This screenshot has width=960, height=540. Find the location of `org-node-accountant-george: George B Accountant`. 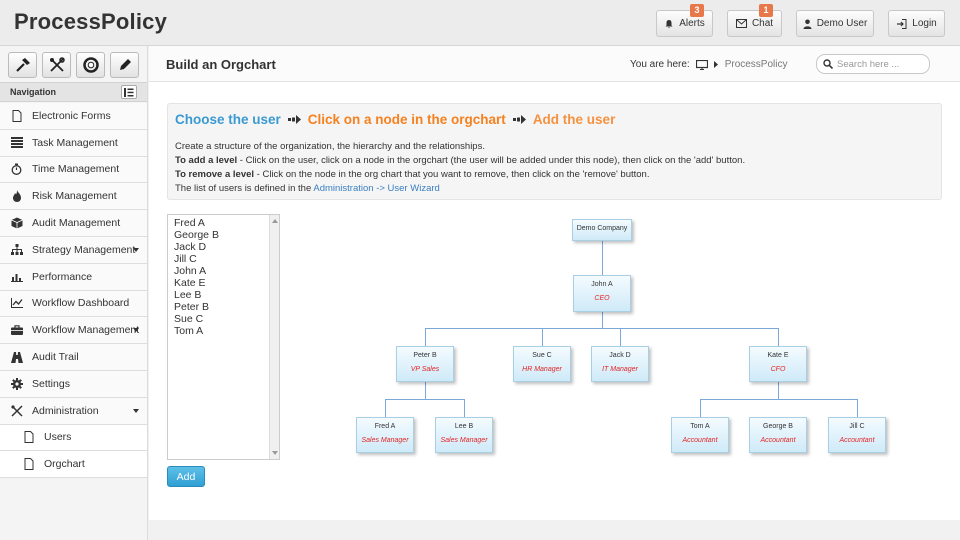

org-node-accountant-george: George B Accountant is located at coordinates (778, 435).